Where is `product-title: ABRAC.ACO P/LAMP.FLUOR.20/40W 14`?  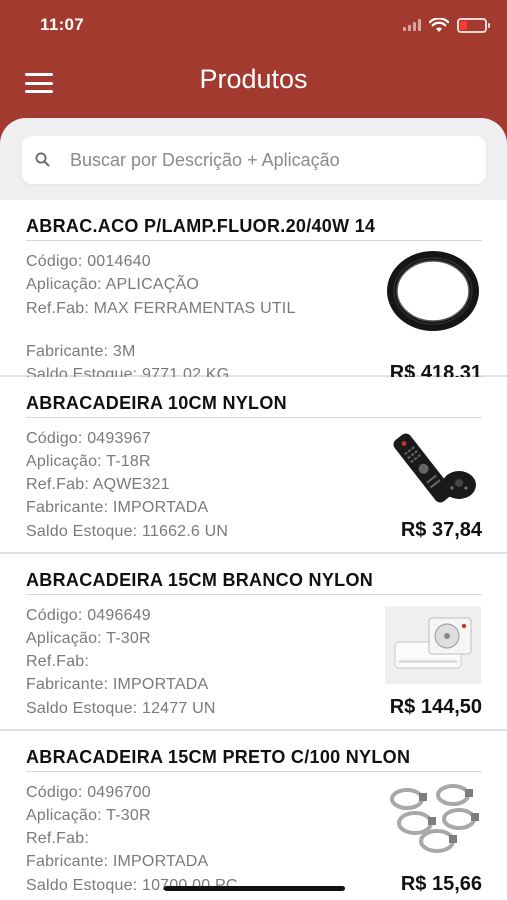
product-title: ABRAC.ACO P/LAMP.FLUOR.20/40W 14 is located at coordinates (201, 226).